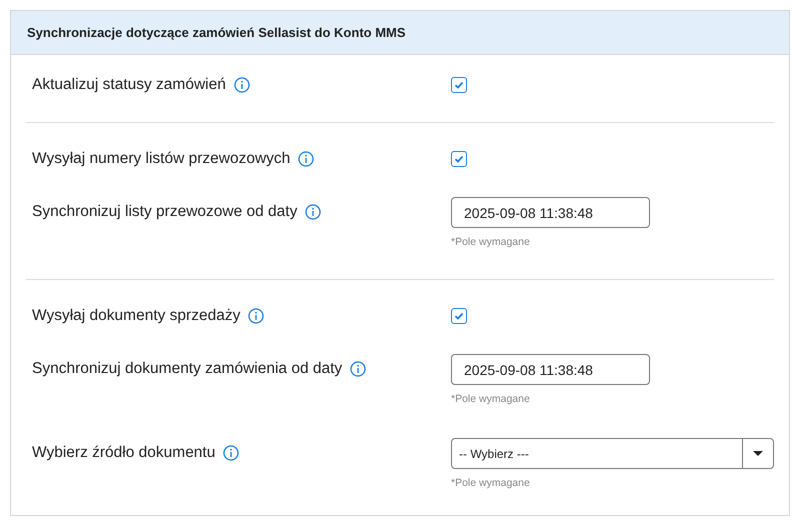 This screenshot has width=801, height=528. What do you see at coordinates (124, 453) in the screenshot?
I see `setting-label: Wybierz źródło dokumentu` at bounding box center [124, 453].